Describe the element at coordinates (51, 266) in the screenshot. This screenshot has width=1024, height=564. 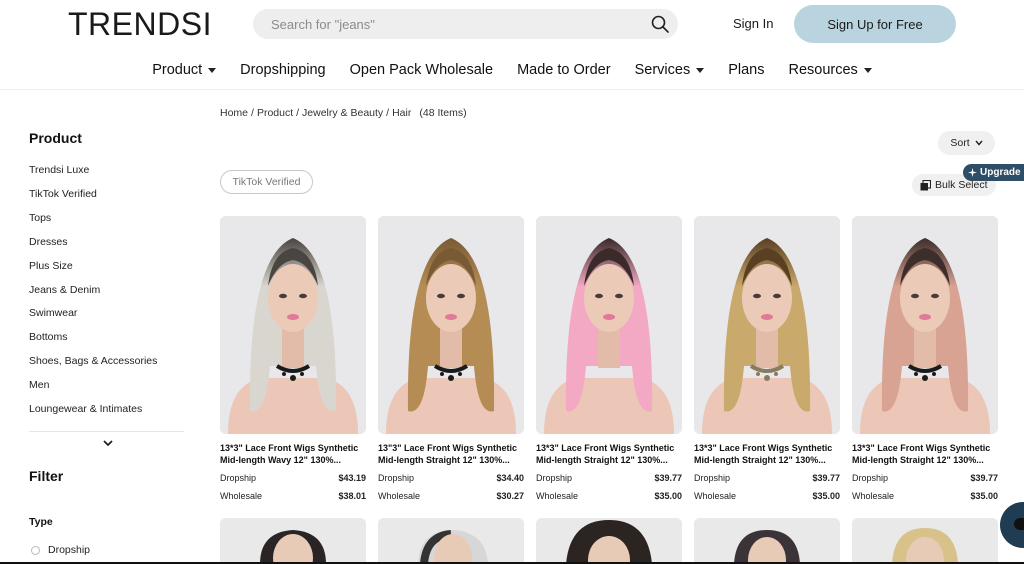
I see `sidebar-item-plus-size: Plus Size` at that location.